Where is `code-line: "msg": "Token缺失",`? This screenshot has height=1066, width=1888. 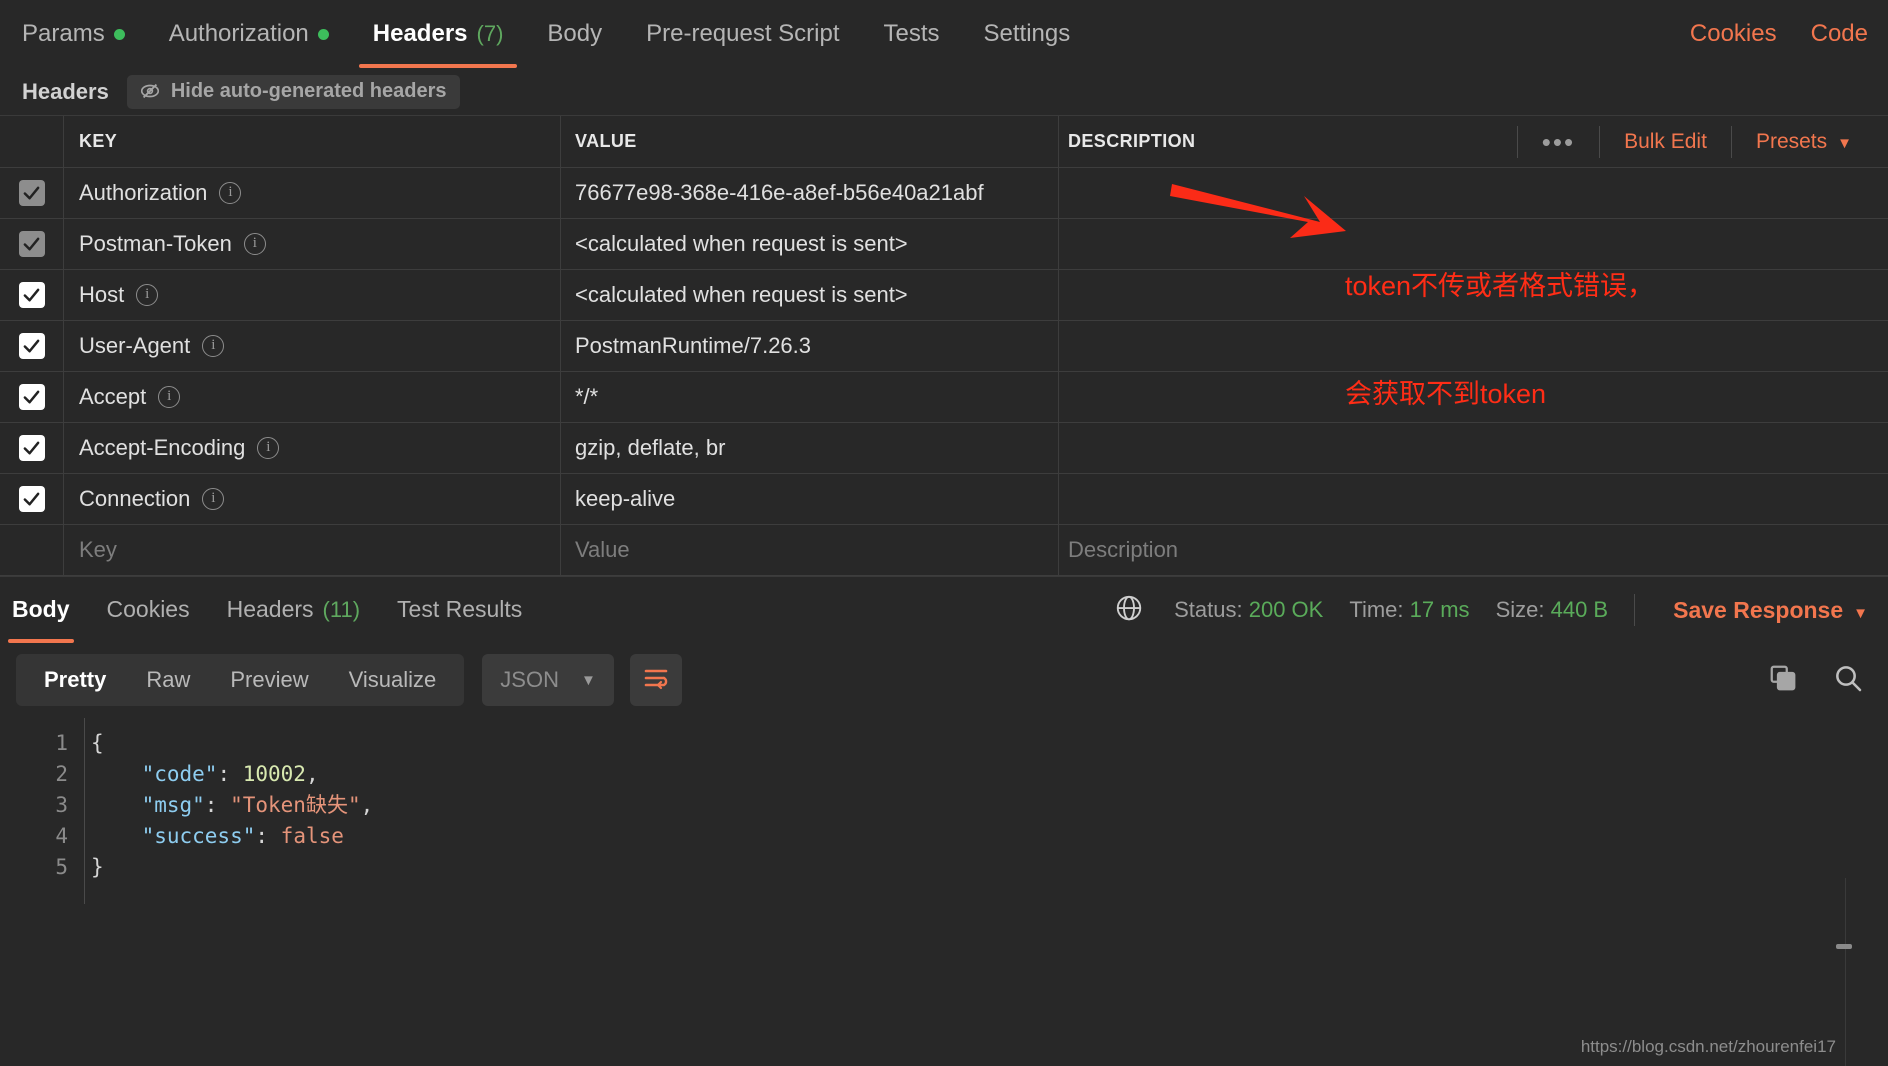 code-line: "msg": "Token缺失", is located at coordinates (989, 805).